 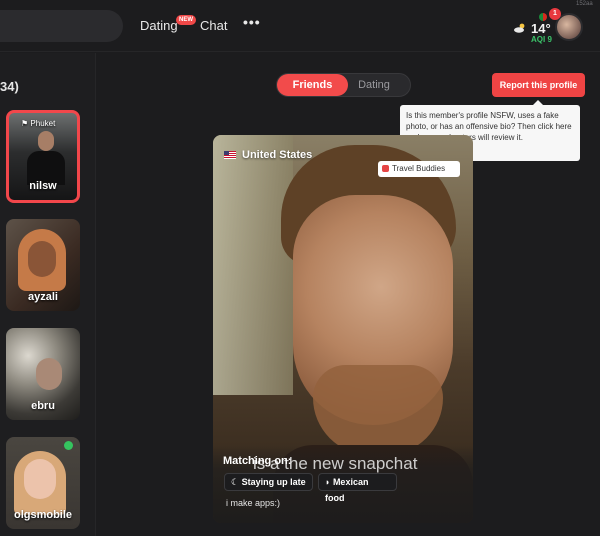 I want to click on nav-dating-link: Dating, so click(x=159, y=25).